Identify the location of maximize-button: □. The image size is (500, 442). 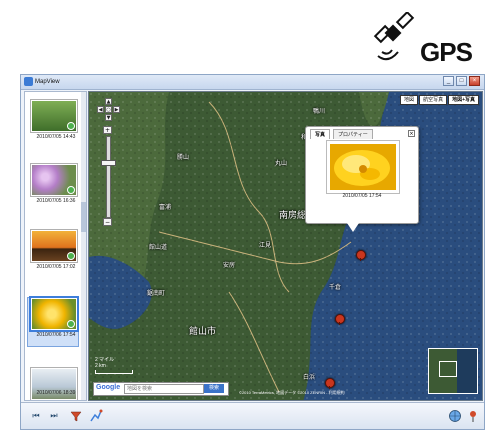
(461, 81).